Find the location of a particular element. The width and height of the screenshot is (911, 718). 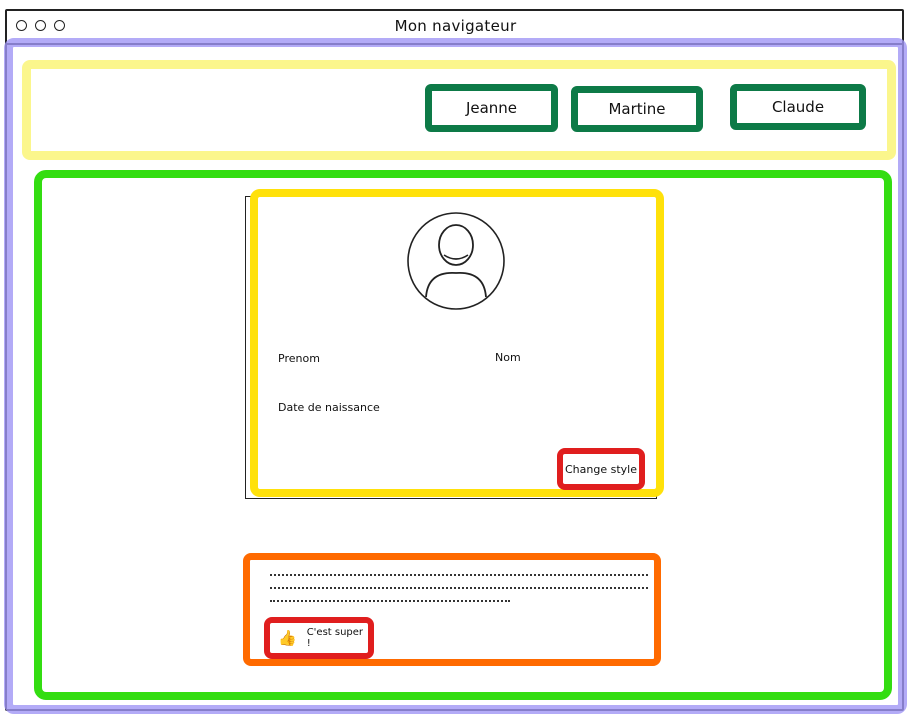

like-label: C'est super ! is located at coordinates (335, 638).